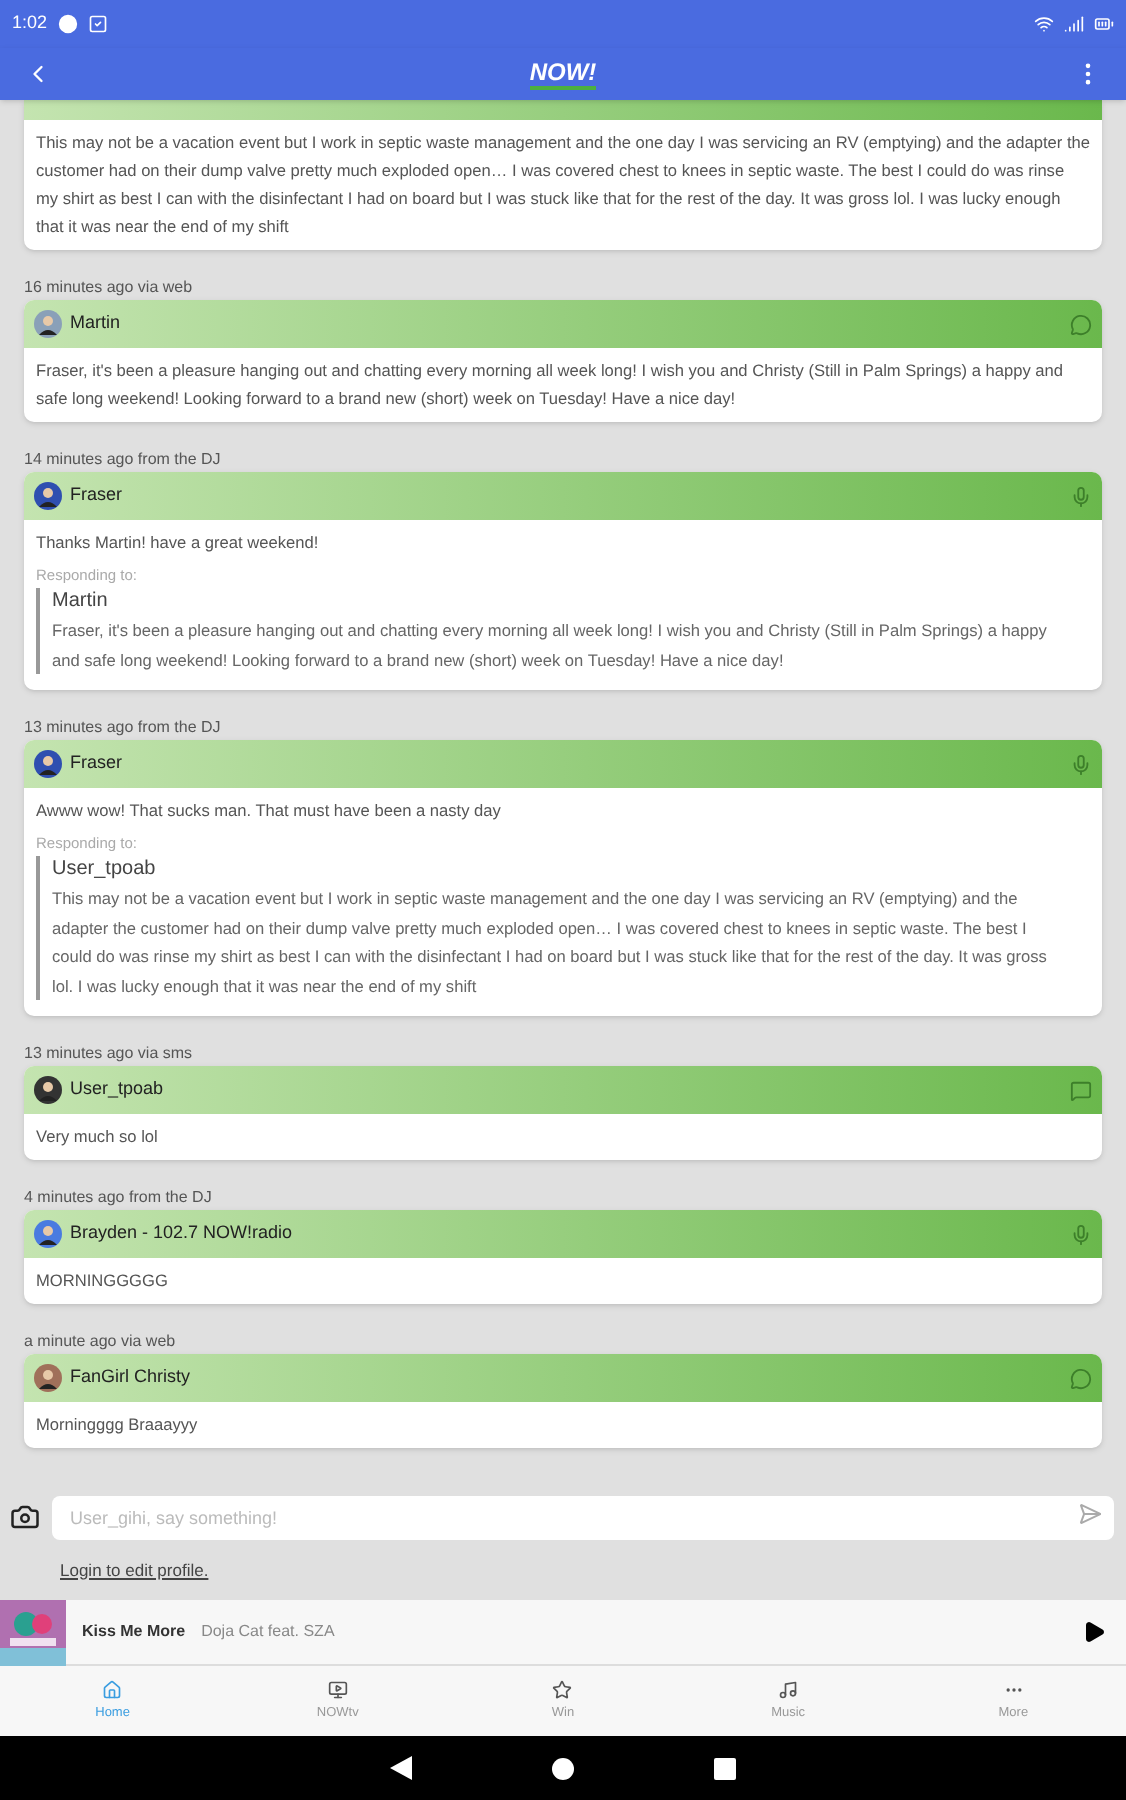 This screenshot has height=1800, width=1126. I want to click on message-text: MORNINGGGGG, so click(103, 1281).